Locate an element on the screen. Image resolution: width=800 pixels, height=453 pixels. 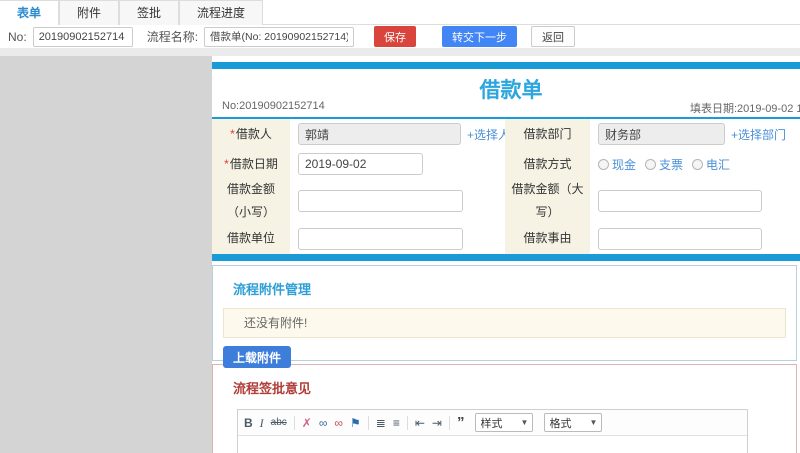
no-attachments-message: 还没有附件! is located at coordinates (504, 323).